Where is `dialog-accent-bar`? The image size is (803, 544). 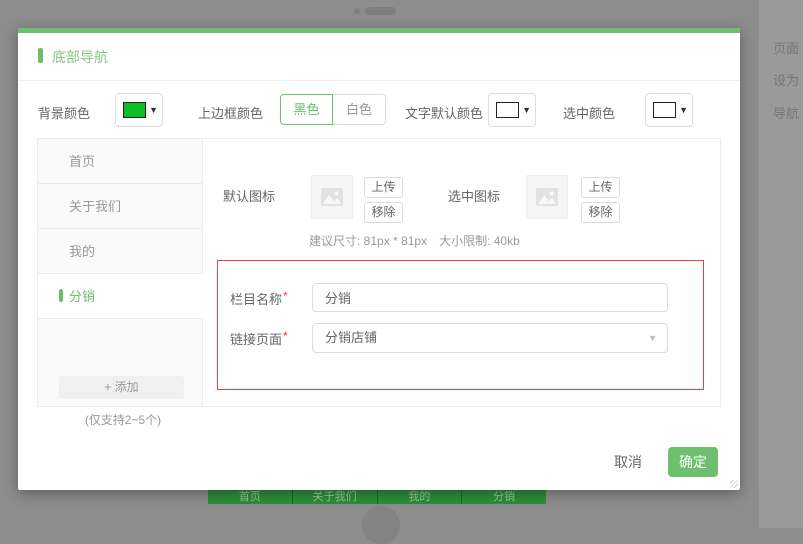 dialog-accent-bar is located at coordinates (379, 30).